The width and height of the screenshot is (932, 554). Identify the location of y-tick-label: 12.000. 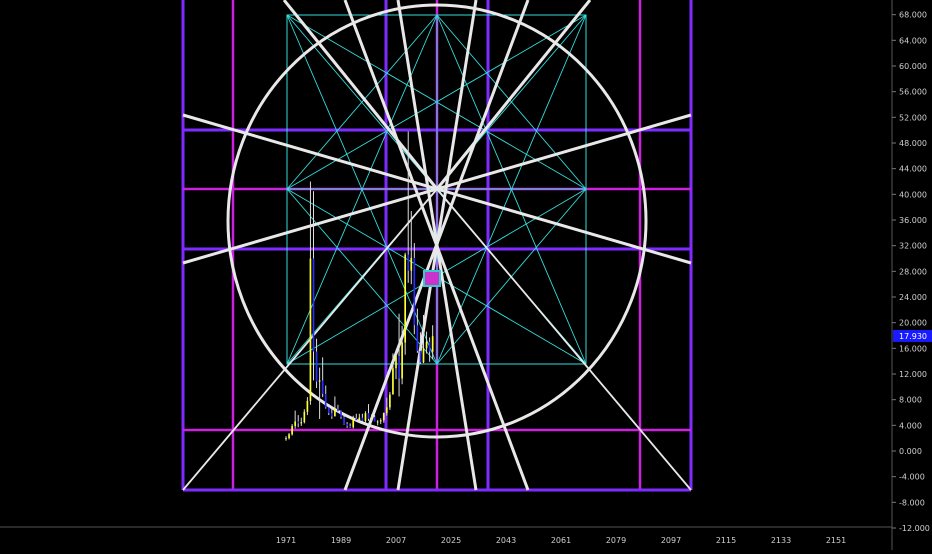
(913, 374).